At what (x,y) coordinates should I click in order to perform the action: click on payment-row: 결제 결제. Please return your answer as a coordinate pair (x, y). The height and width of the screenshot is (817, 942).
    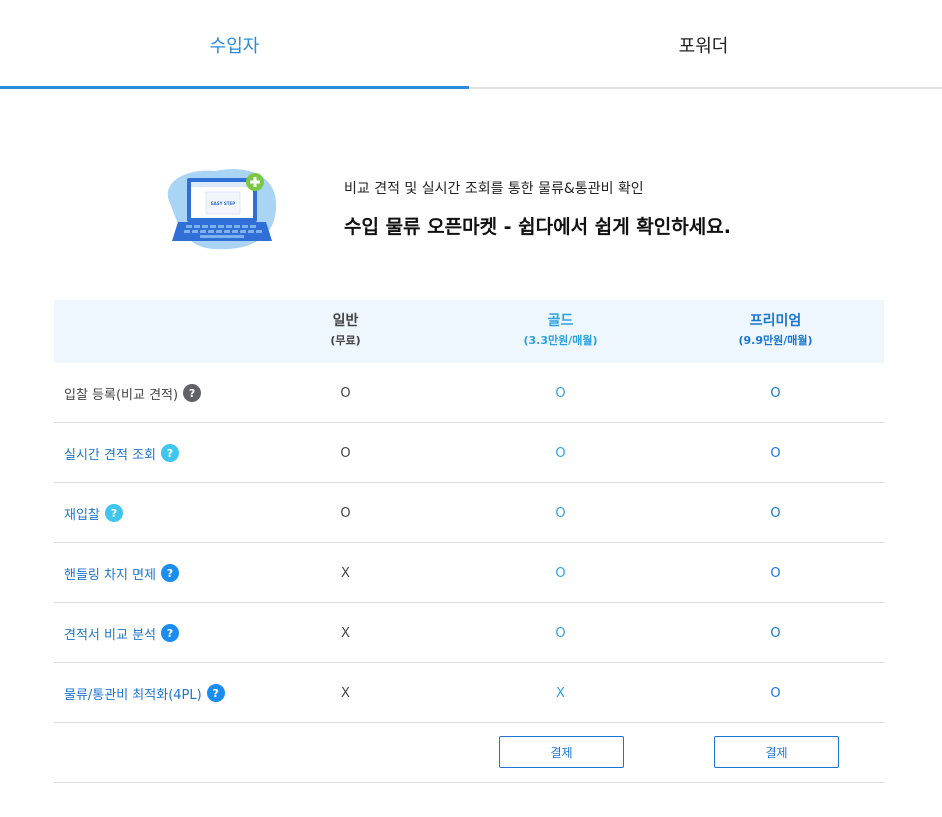
    Looking at the image, I should click on (469, 753).